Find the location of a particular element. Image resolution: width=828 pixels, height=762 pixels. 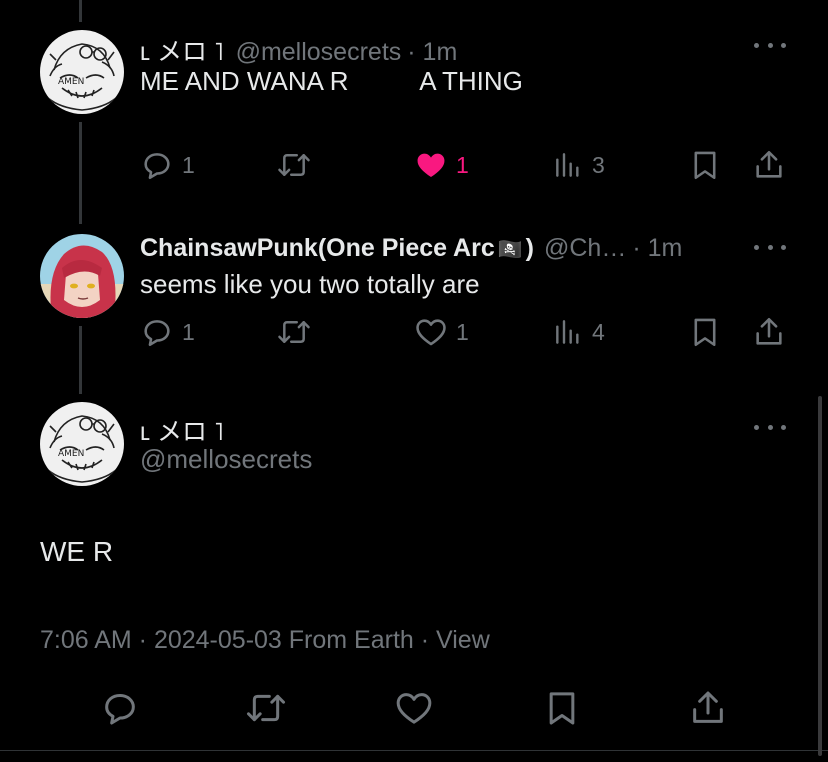

main-user-handle: @mellosecrets is located at coordinates (226, 459).